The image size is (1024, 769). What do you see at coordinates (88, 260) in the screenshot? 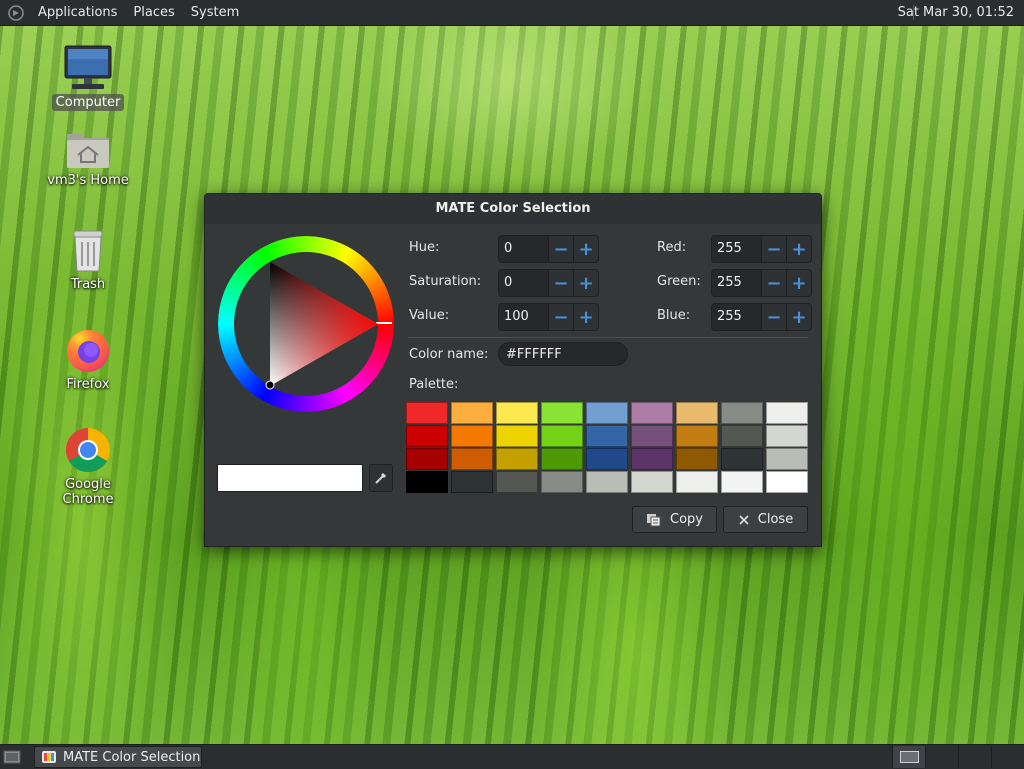
I see `desktop-icon-trash: Trash` at bounding box center [88, 260].